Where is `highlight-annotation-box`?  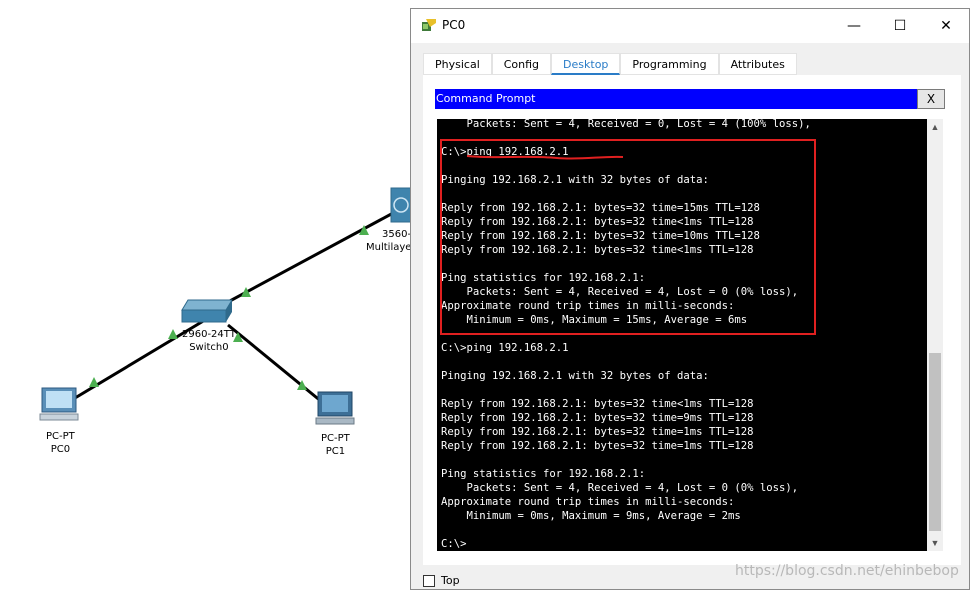
highlight-annotation-box is located at coordinates (628, 237).